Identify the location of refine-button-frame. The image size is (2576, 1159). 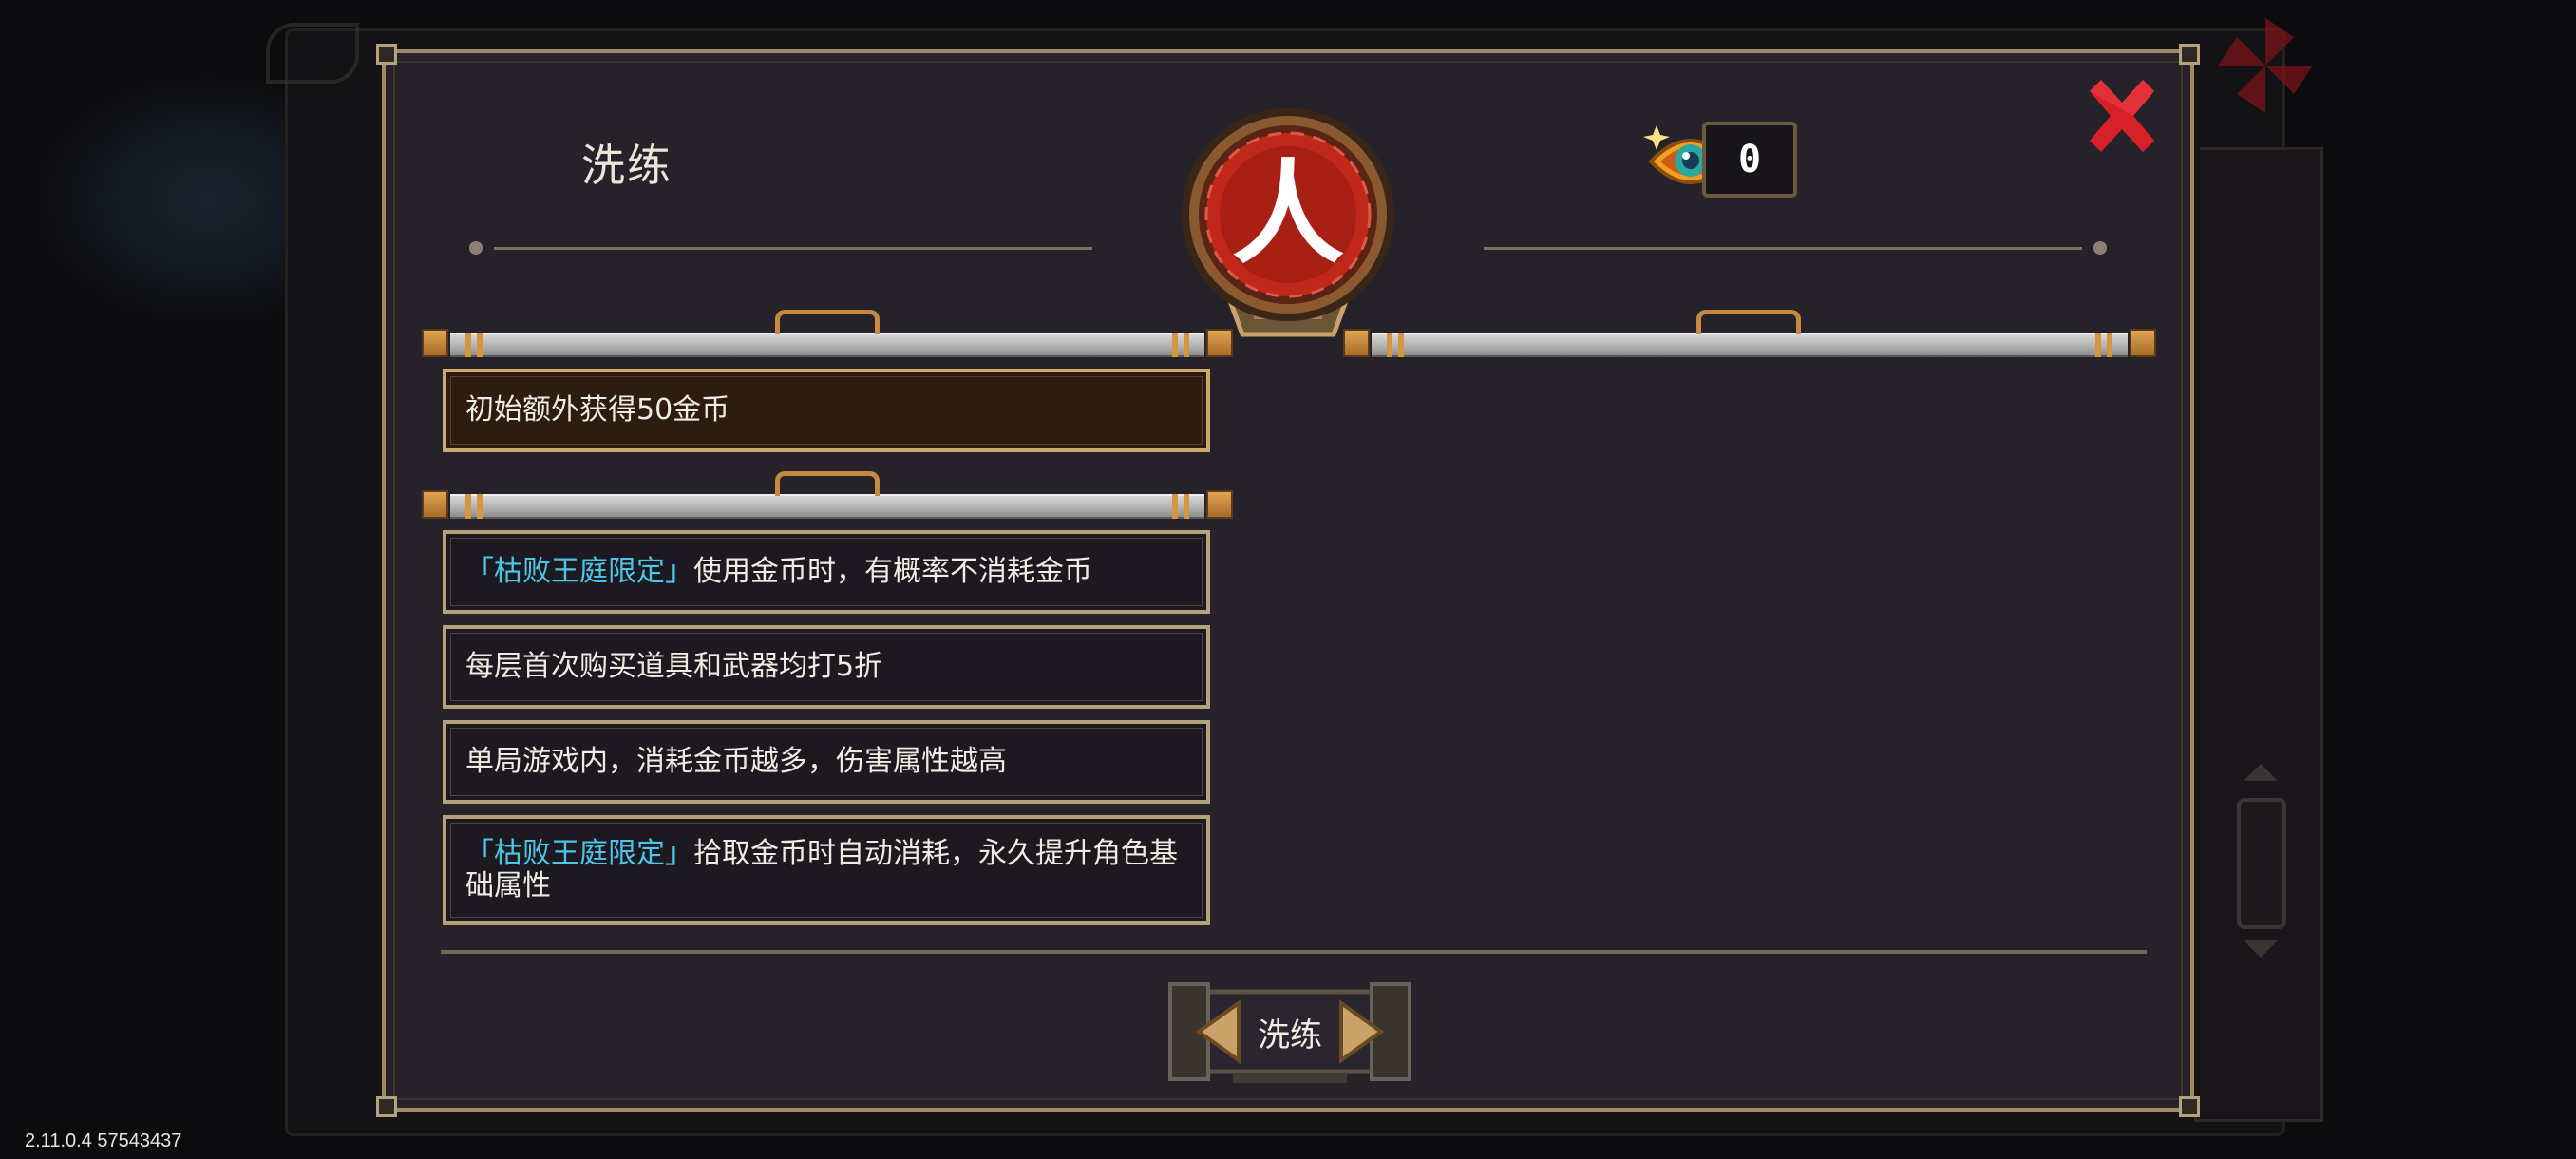
(1289, 1032).